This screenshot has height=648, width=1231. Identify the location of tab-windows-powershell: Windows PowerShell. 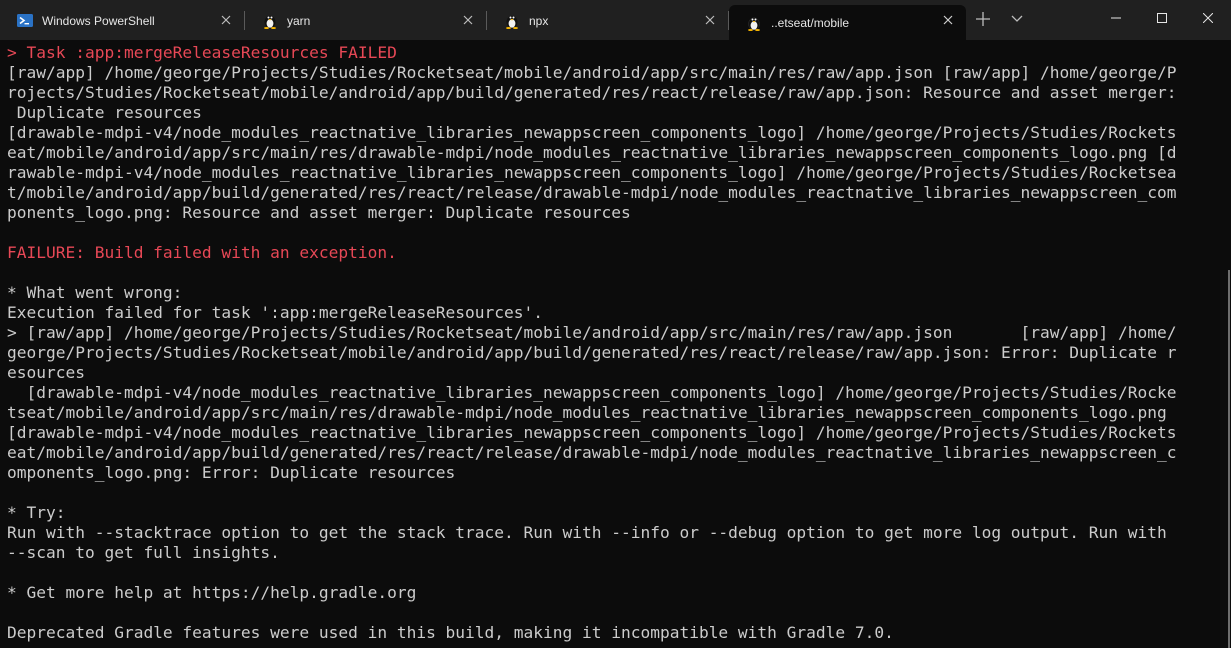
(122, 20).